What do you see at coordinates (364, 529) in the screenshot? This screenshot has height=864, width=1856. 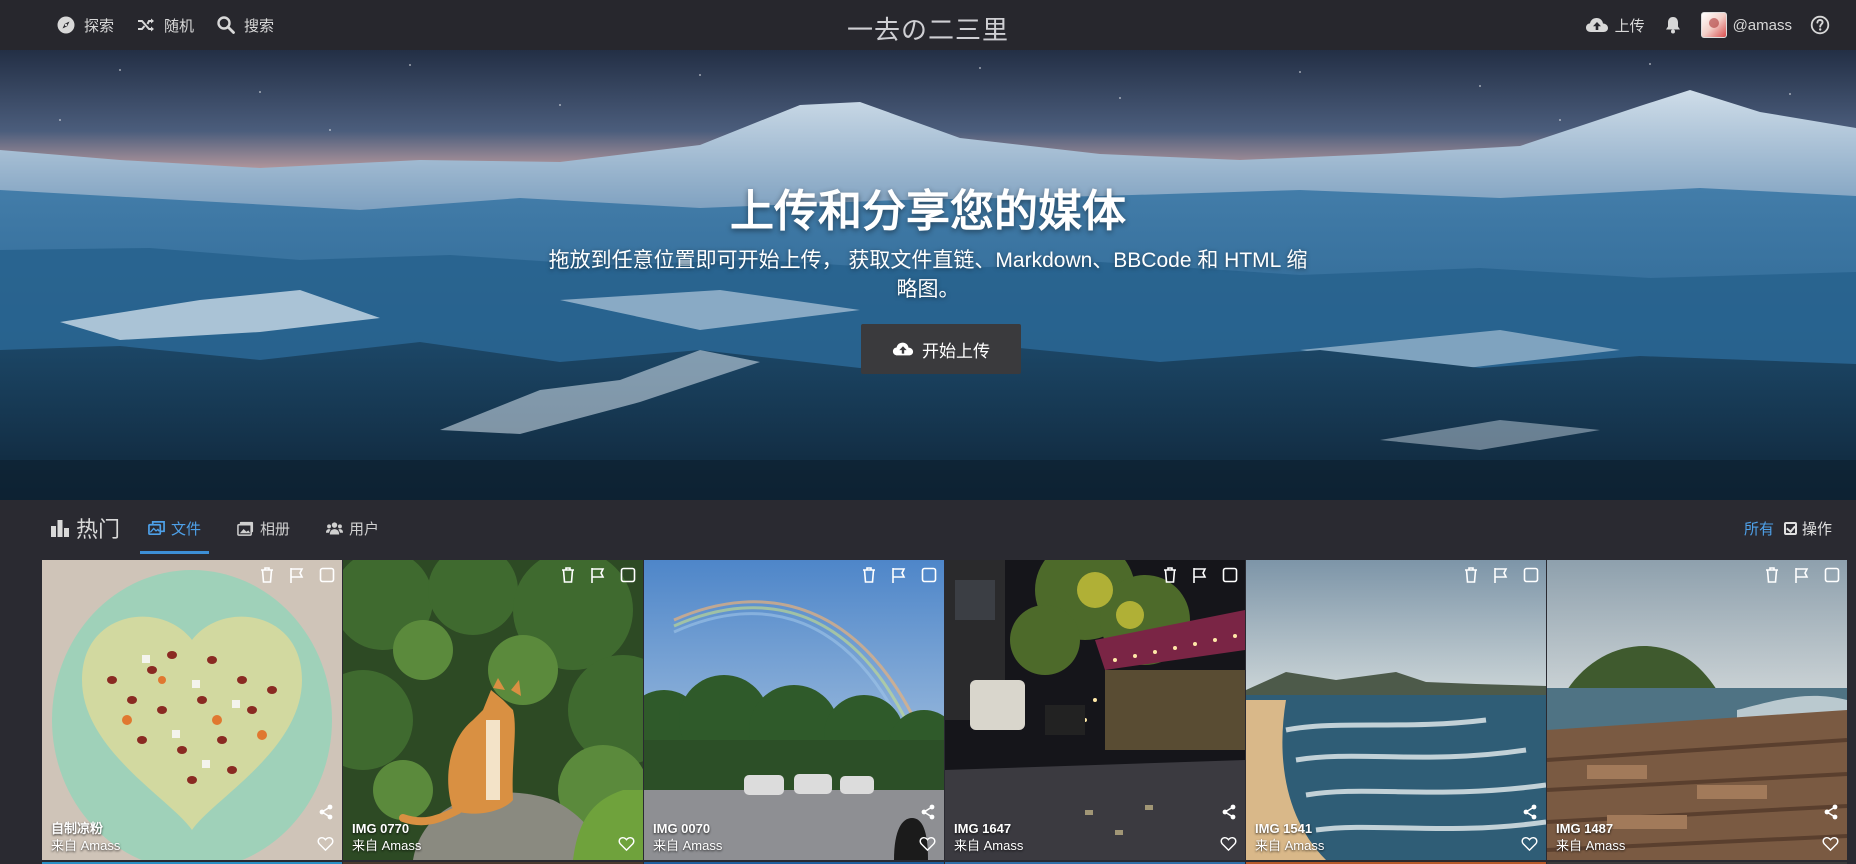 I see `tab-users-label: 用户` at bounding box center [364, 529].